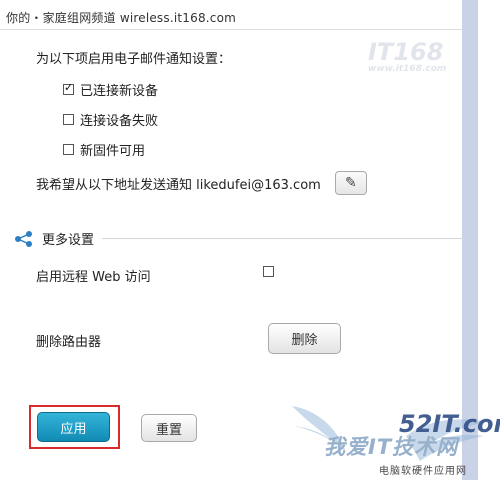 The image size is (500, 484). I want to click on bottom-watermark: 我爱IT技术网 52IT.com 电脑软硬件应用网, so click(394, 439).